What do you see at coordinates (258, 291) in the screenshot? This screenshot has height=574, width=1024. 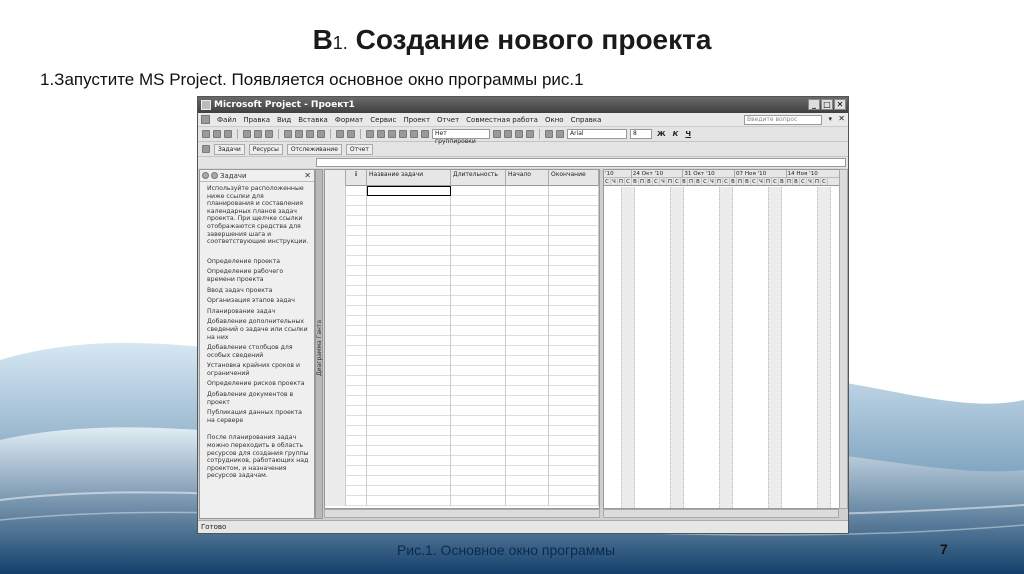 I see `task-link: Ввод задач проекта` at bounding box center [258, 291].